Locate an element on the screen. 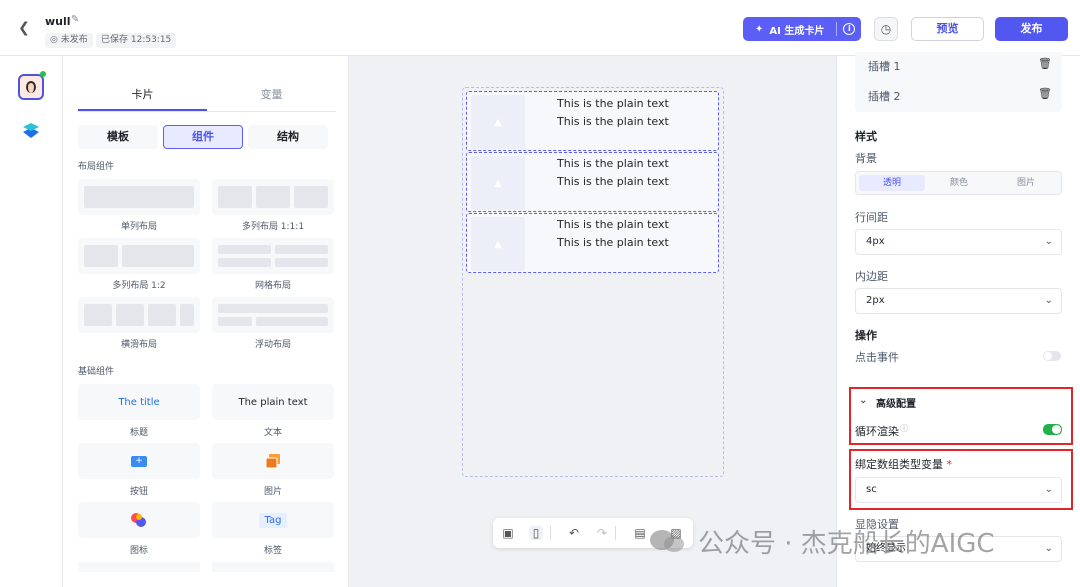  image-icon is located at coordinates (272, 461).